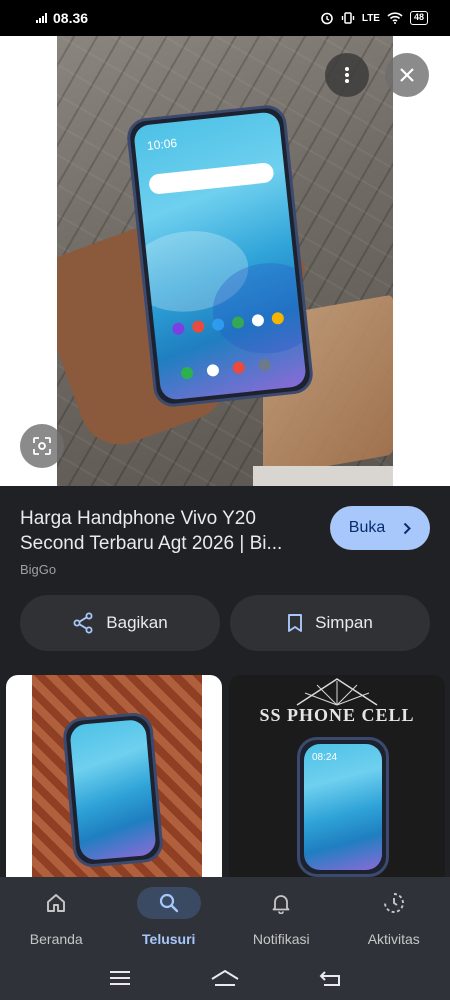 This screenshot has height=1000, width=450. What do you see at coordinates (56, 939) in the screenshot?
I see `nav-home-label: Beranda` at bounding box center [56, 939].